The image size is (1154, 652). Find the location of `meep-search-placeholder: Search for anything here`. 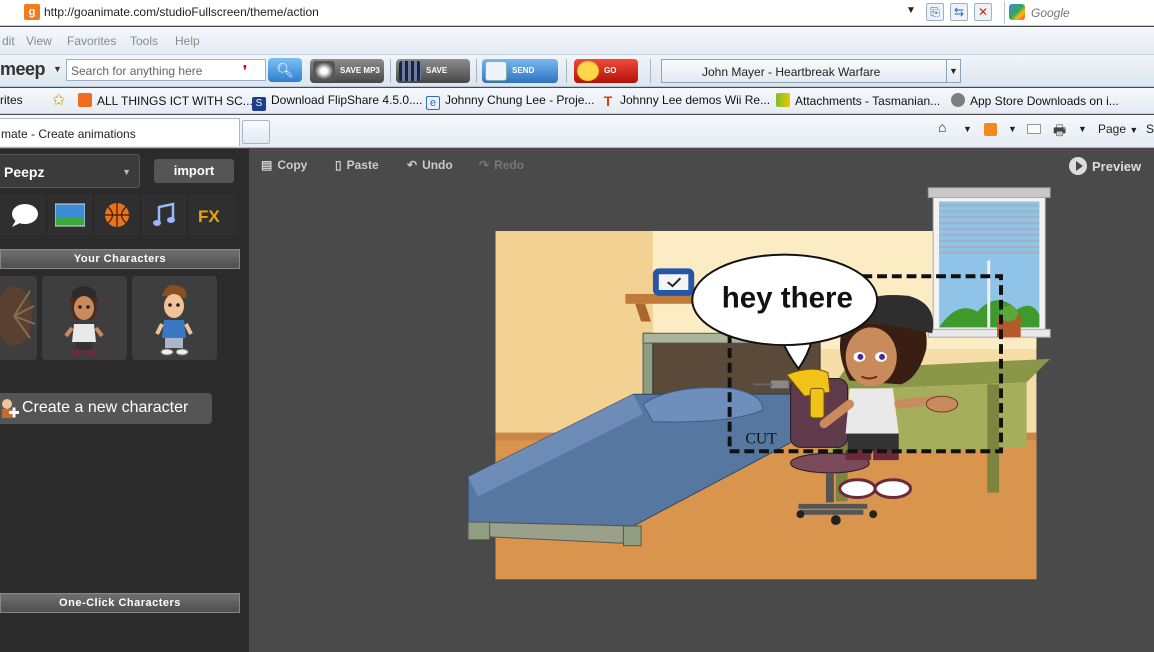

meep-search-placeholder: Search for anything here is located at coordinates (137, 71).